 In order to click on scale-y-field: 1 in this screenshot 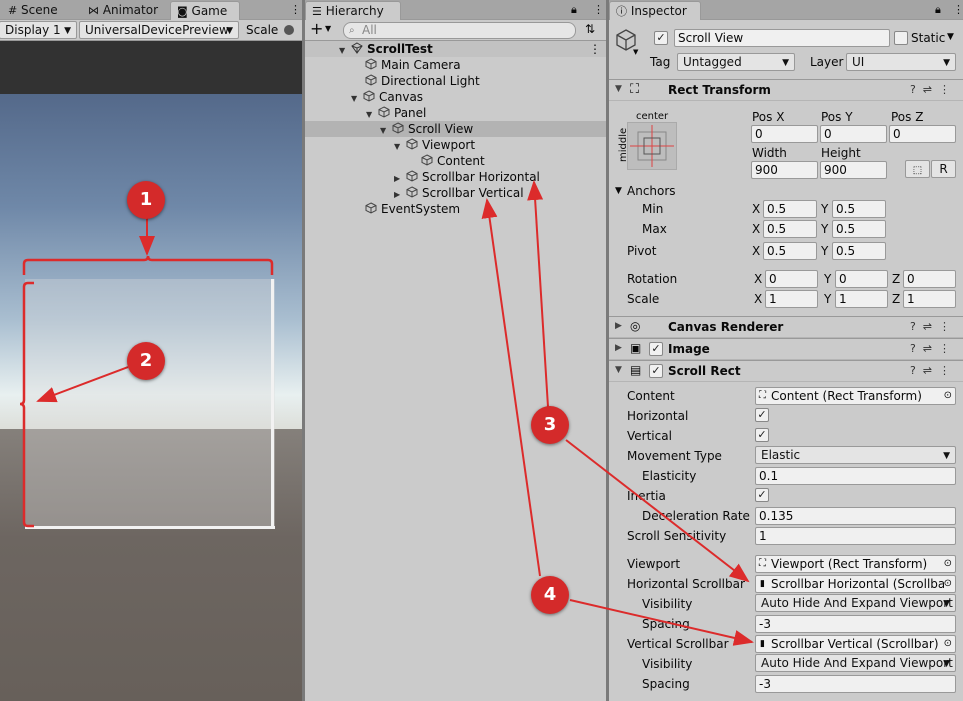, I will do `click(861, 299)`.